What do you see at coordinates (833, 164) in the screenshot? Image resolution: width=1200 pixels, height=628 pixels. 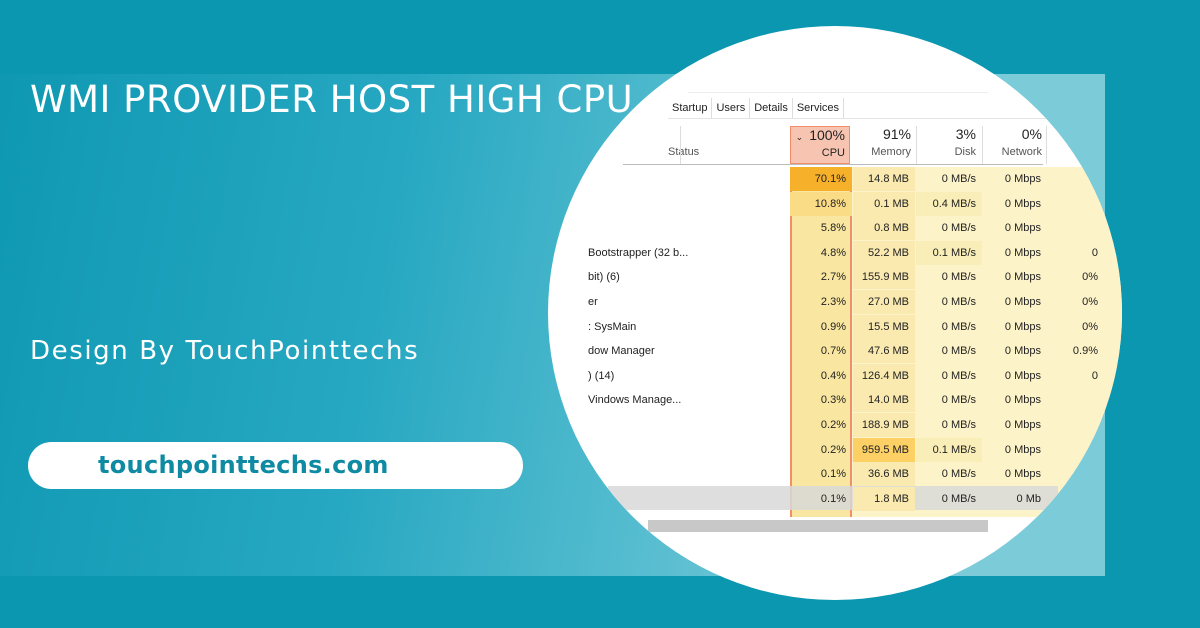 I see `header-divider` at bounding box center [833, 164].